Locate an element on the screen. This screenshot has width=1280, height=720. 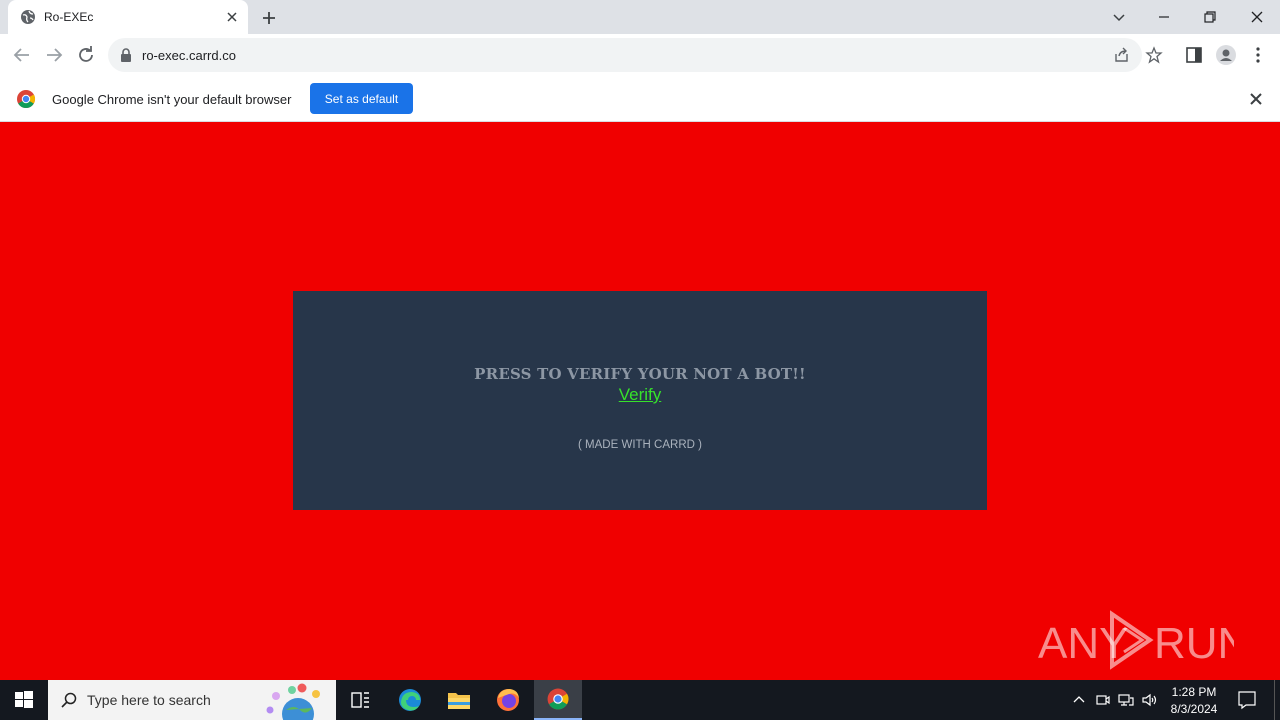
volume-icon is located at coordinates (1150, 700).